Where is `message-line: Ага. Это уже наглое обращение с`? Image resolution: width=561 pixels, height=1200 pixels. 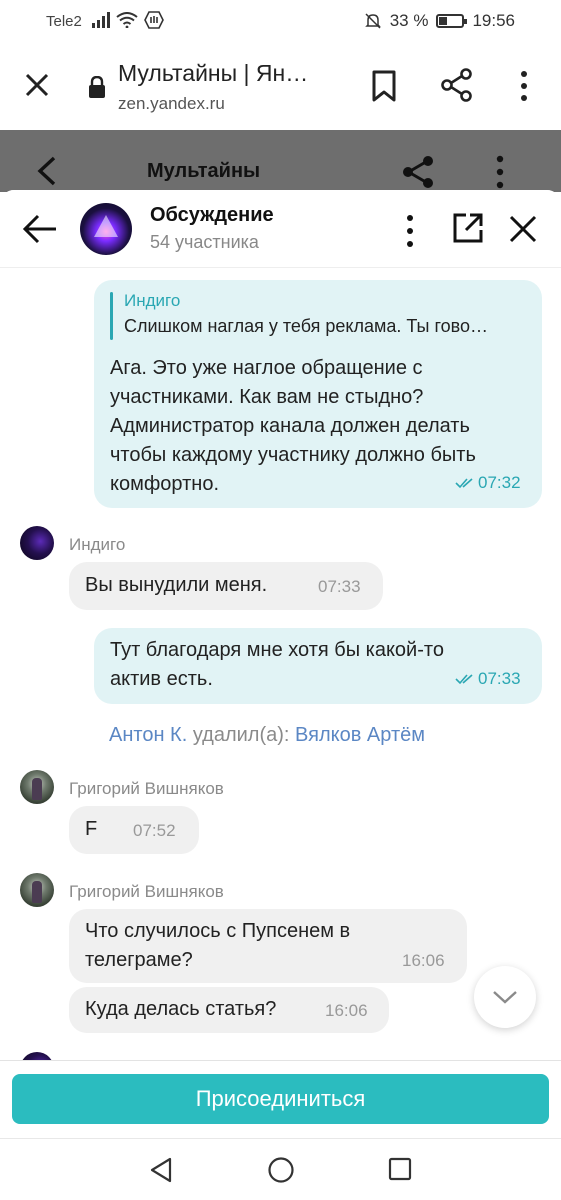
message-line: Ага. Это уже наглое обращение с is located at coordinates (266, 368).